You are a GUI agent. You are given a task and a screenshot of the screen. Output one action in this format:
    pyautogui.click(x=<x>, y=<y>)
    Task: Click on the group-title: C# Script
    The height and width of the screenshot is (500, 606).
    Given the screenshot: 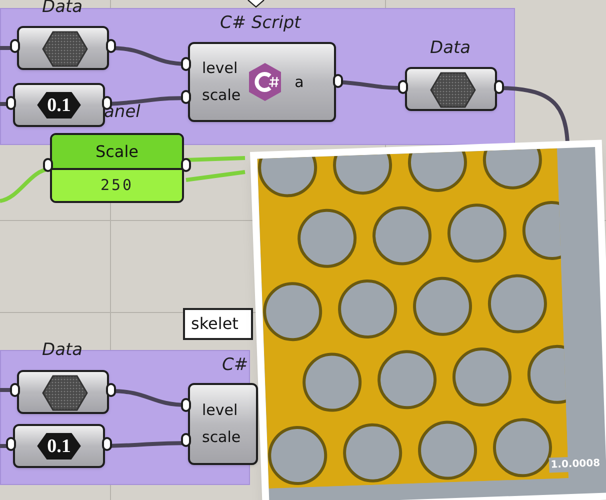 What is the action you would take?
    pyautogui.click(x=260, y=23)
    